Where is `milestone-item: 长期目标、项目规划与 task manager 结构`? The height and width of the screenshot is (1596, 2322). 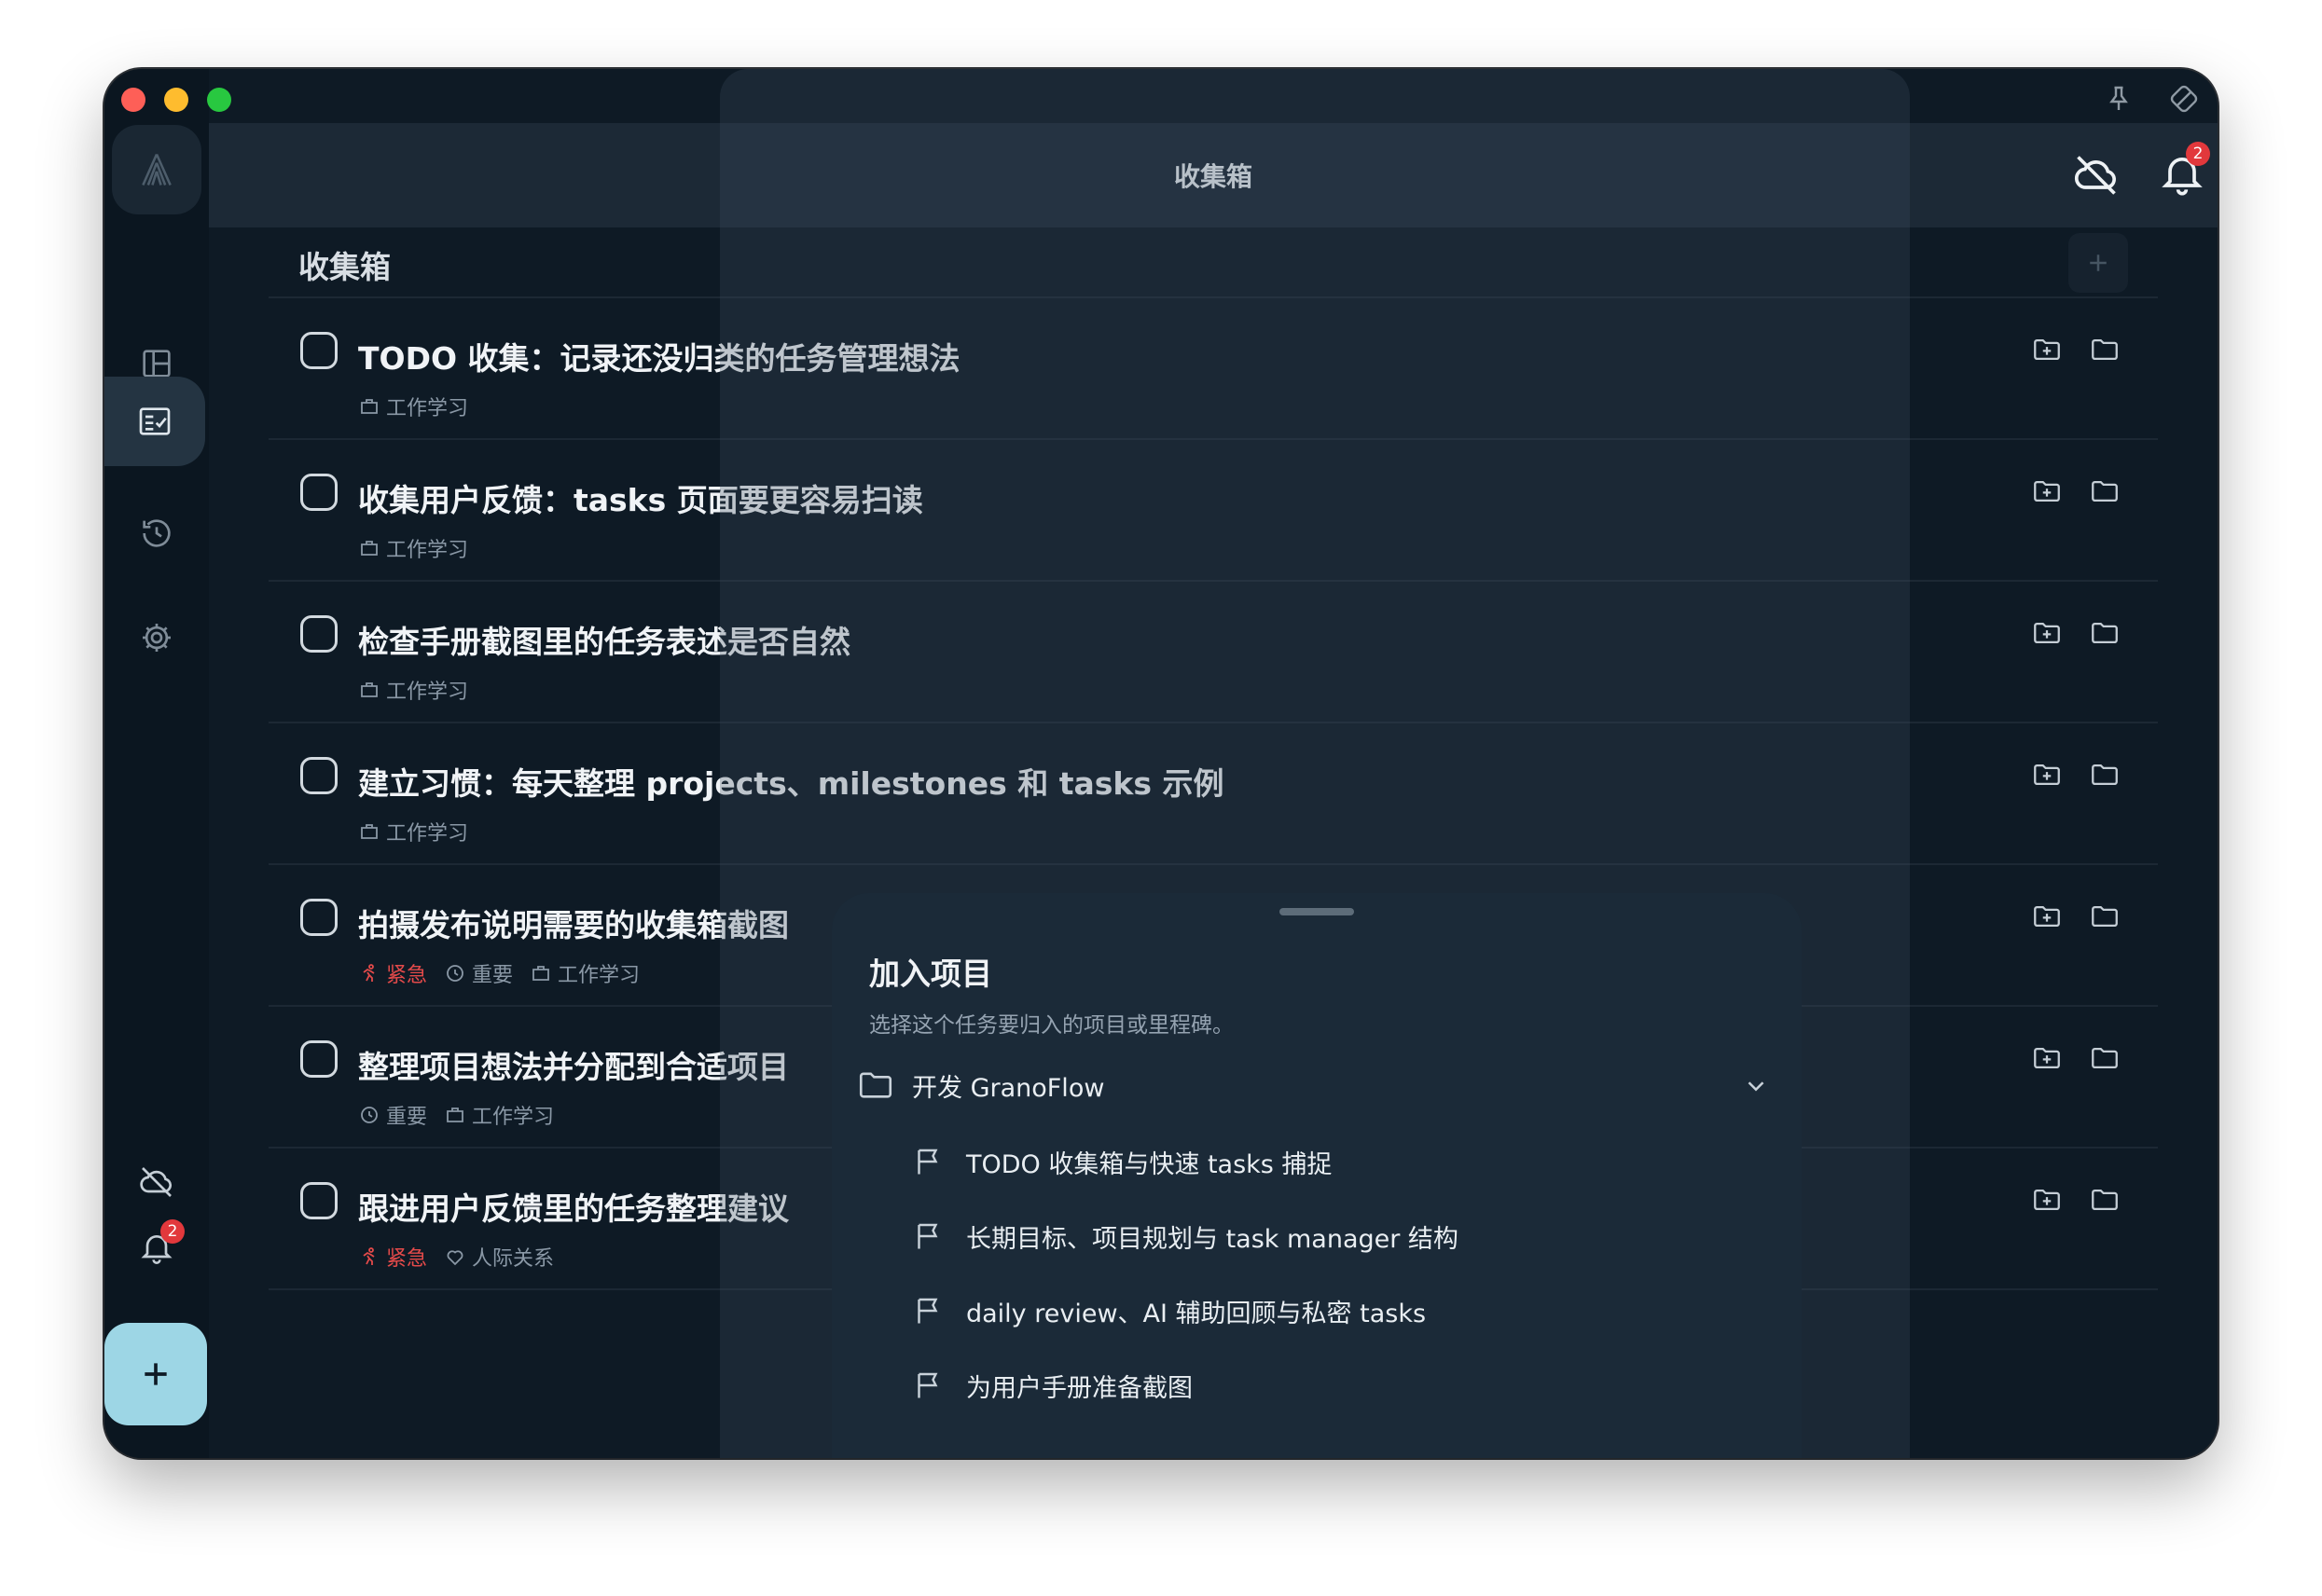 milestone-item: 长期目标、项目规划与 task manager 结构 is located at coordinates (1185, 1236).